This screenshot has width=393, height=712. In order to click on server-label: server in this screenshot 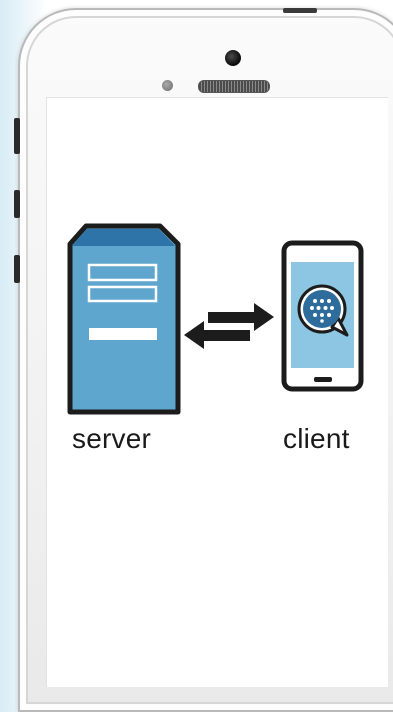, I will do `click(111, 438)`.